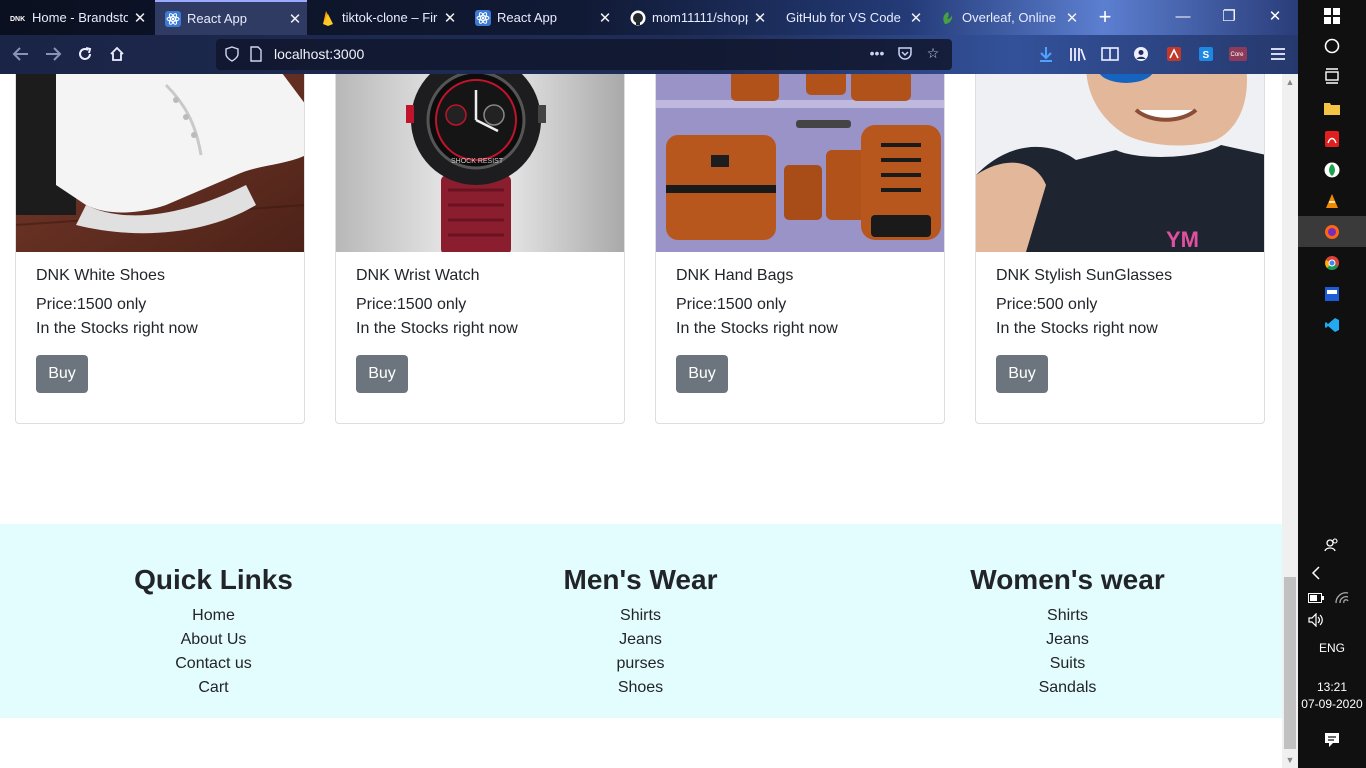 The width and height of the screenshot is (1366, 768). I want to click on app-green-icon, so click(1332, 169).